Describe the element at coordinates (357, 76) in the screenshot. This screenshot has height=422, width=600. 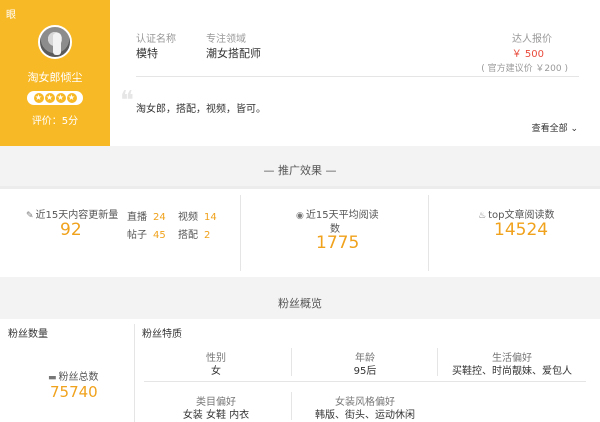
I see `divider` at that location.